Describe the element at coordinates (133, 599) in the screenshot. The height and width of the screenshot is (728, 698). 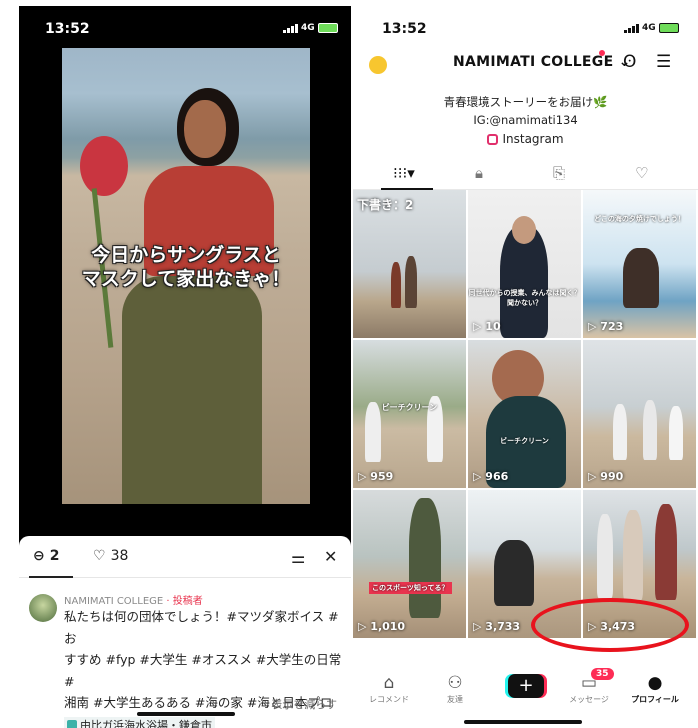
I see `comment-author: NAMIMATI COLLEGE · 投稿者` at that location.